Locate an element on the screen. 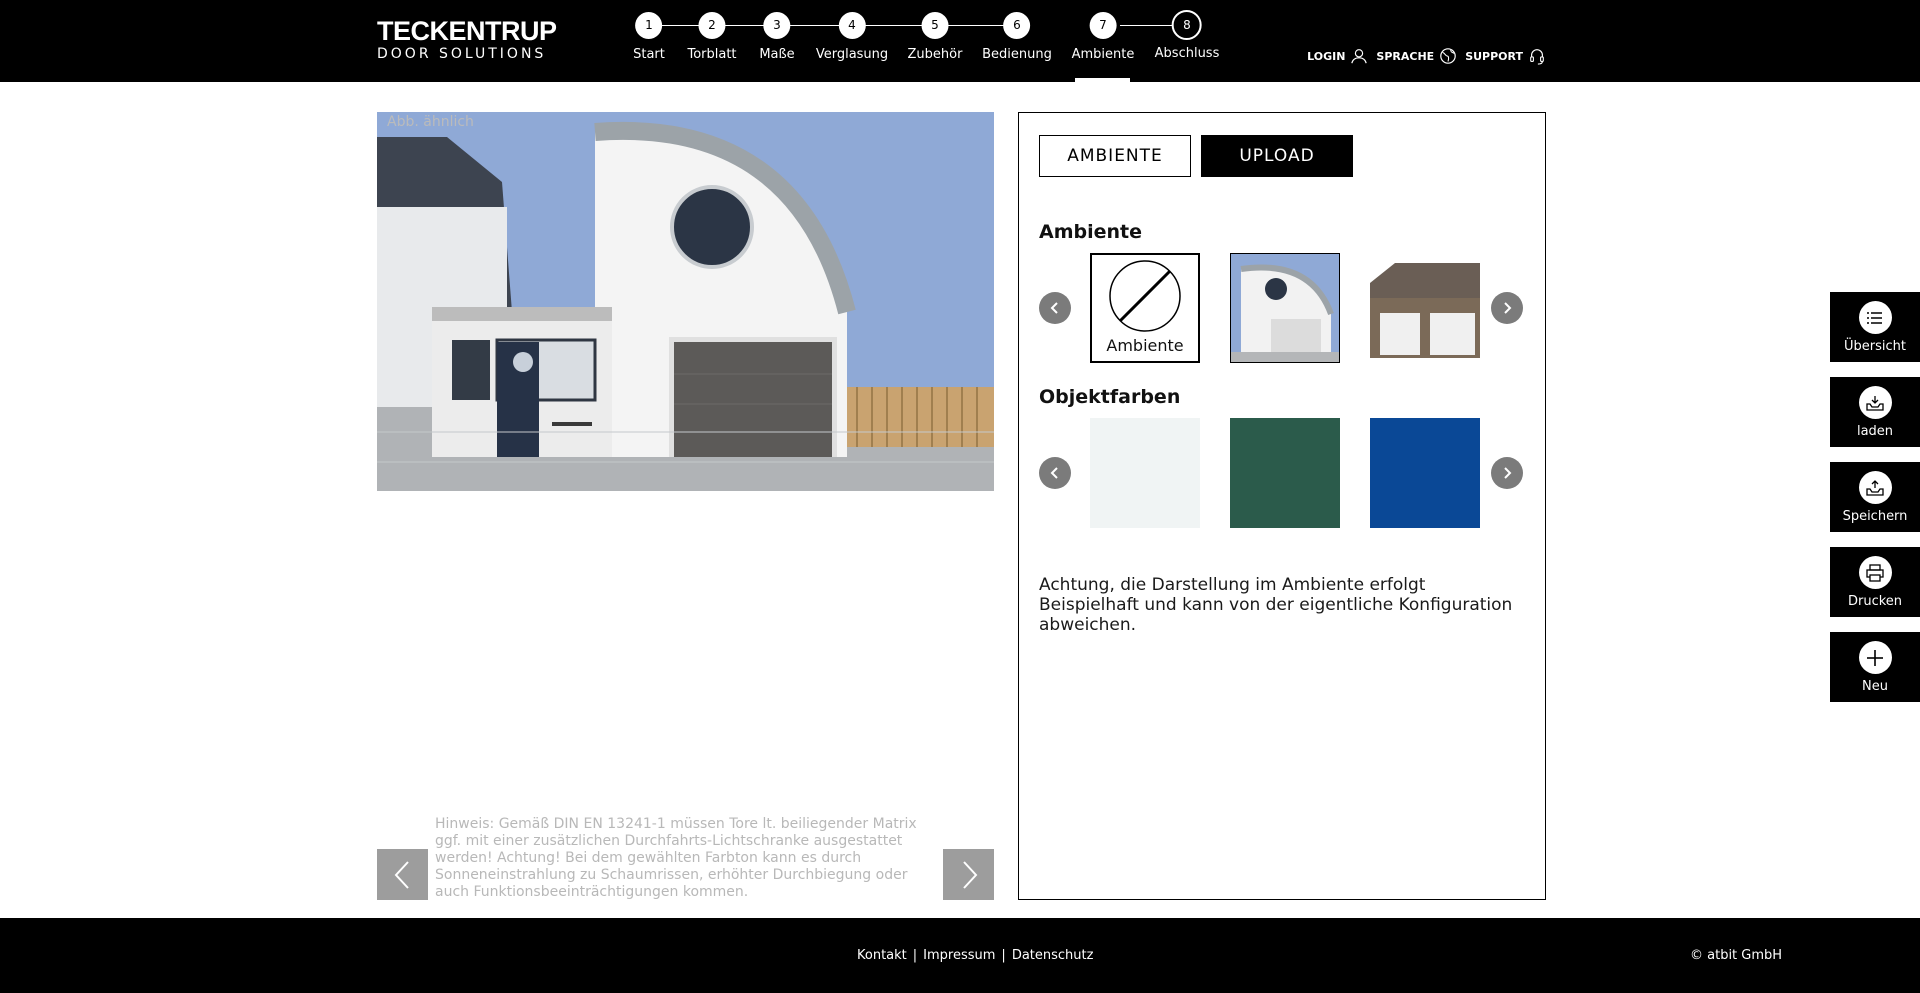  printer-icon is located at coordinates (1875, 572).